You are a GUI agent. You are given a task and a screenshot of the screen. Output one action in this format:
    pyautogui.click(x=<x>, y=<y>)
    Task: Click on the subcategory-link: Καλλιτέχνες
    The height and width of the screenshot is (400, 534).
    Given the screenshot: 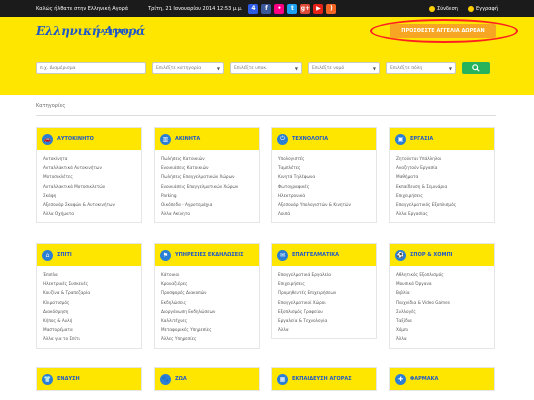 What is the action you would take?
    pyautogui.click(x=207, y=320)
    